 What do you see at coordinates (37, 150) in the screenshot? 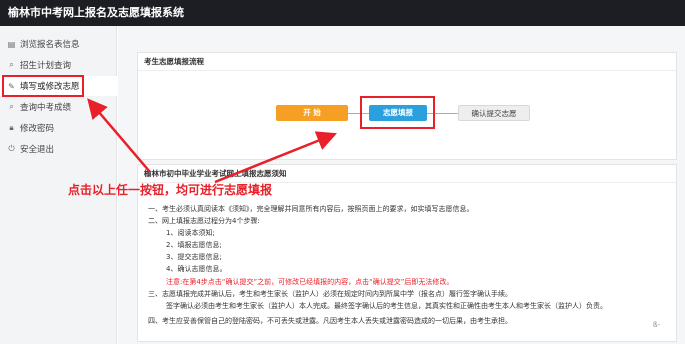
I see `sidebar-item-label: 安全退出` at bounding box center [37, 150].